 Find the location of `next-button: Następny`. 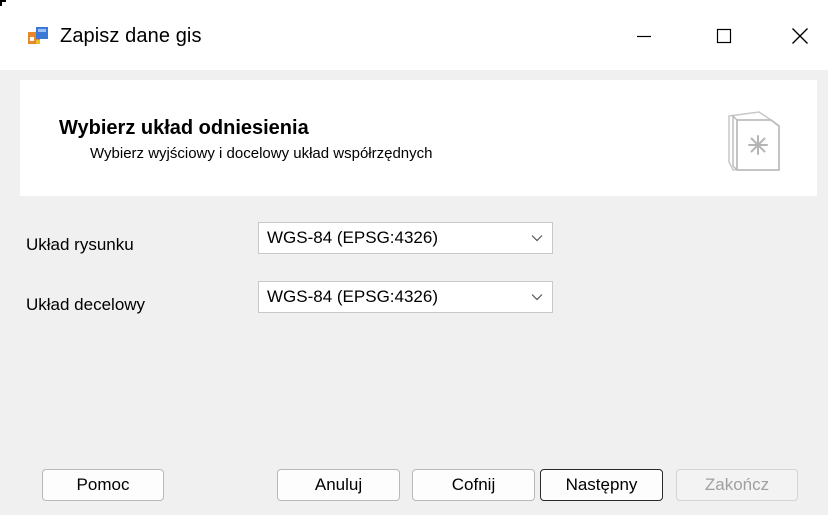

next-button: Następny is located at coordinates (601, 485).